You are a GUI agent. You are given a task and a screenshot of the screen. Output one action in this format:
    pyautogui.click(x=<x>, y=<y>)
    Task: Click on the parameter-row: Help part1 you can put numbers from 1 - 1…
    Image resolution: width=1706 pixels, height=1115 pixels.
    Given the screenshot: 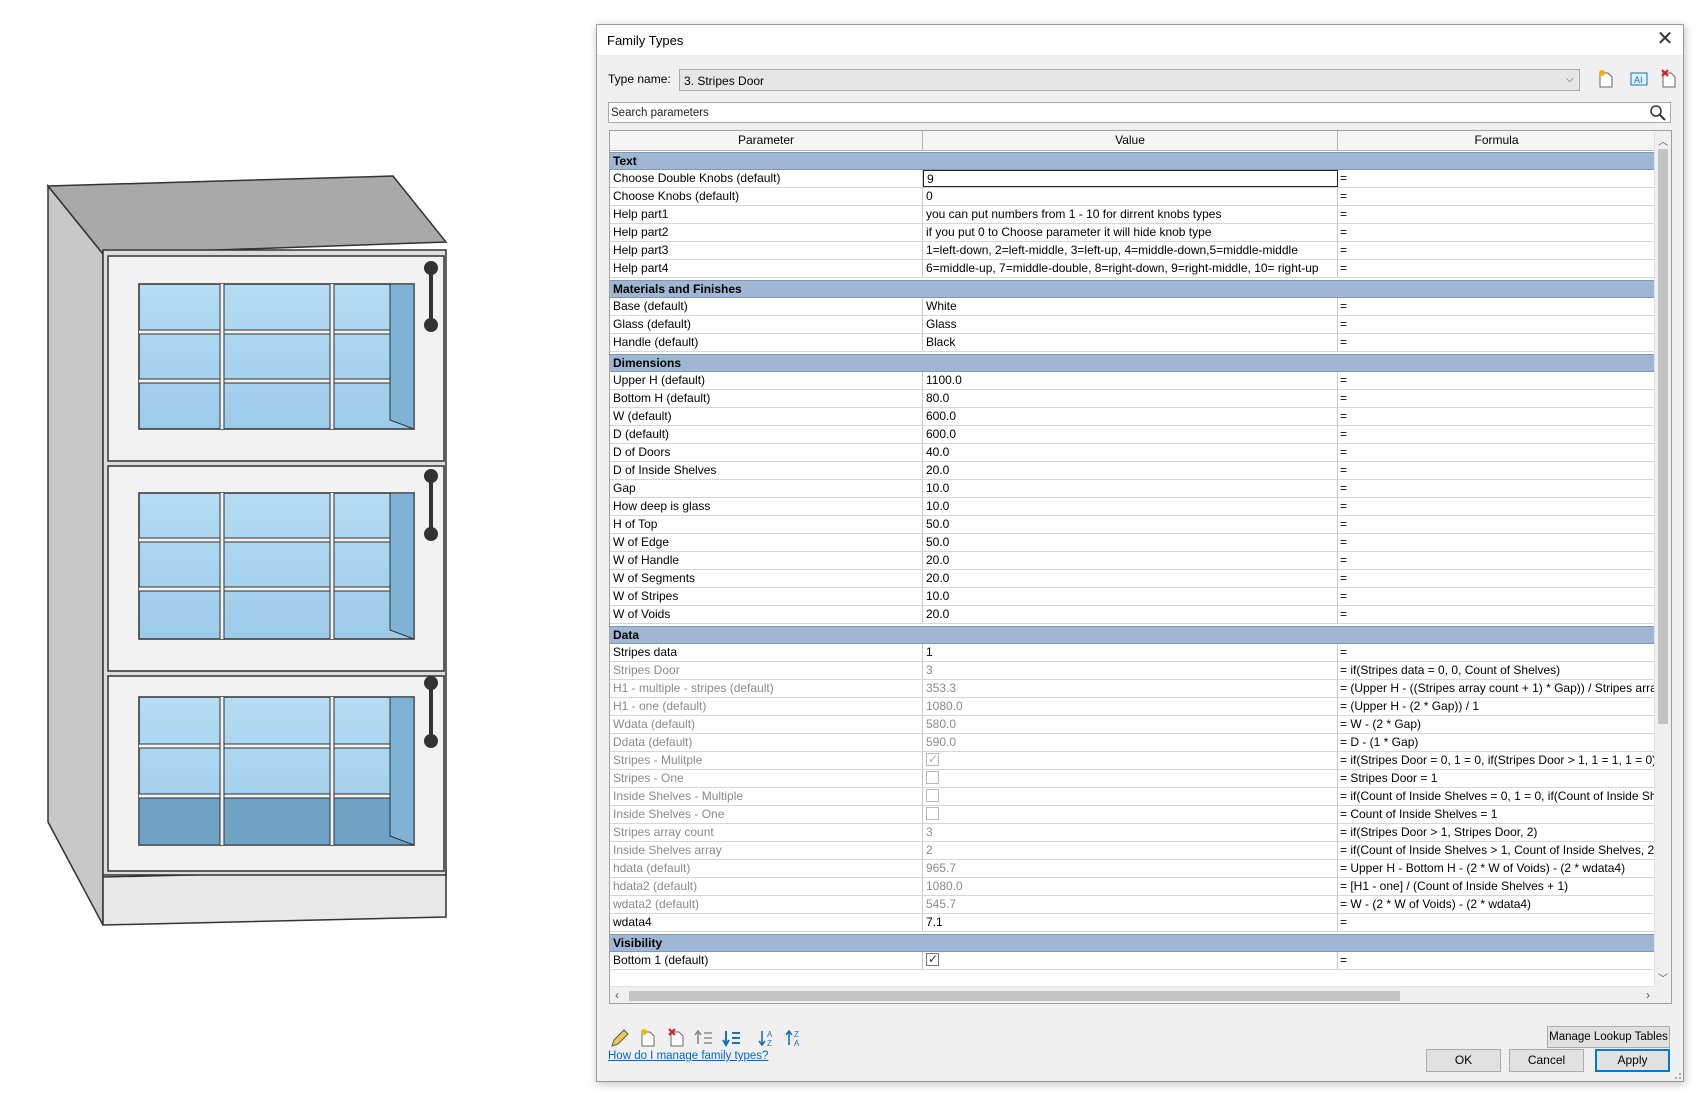 What is the action you would take?
    pyautogui.click(x=1132, y=215)
    